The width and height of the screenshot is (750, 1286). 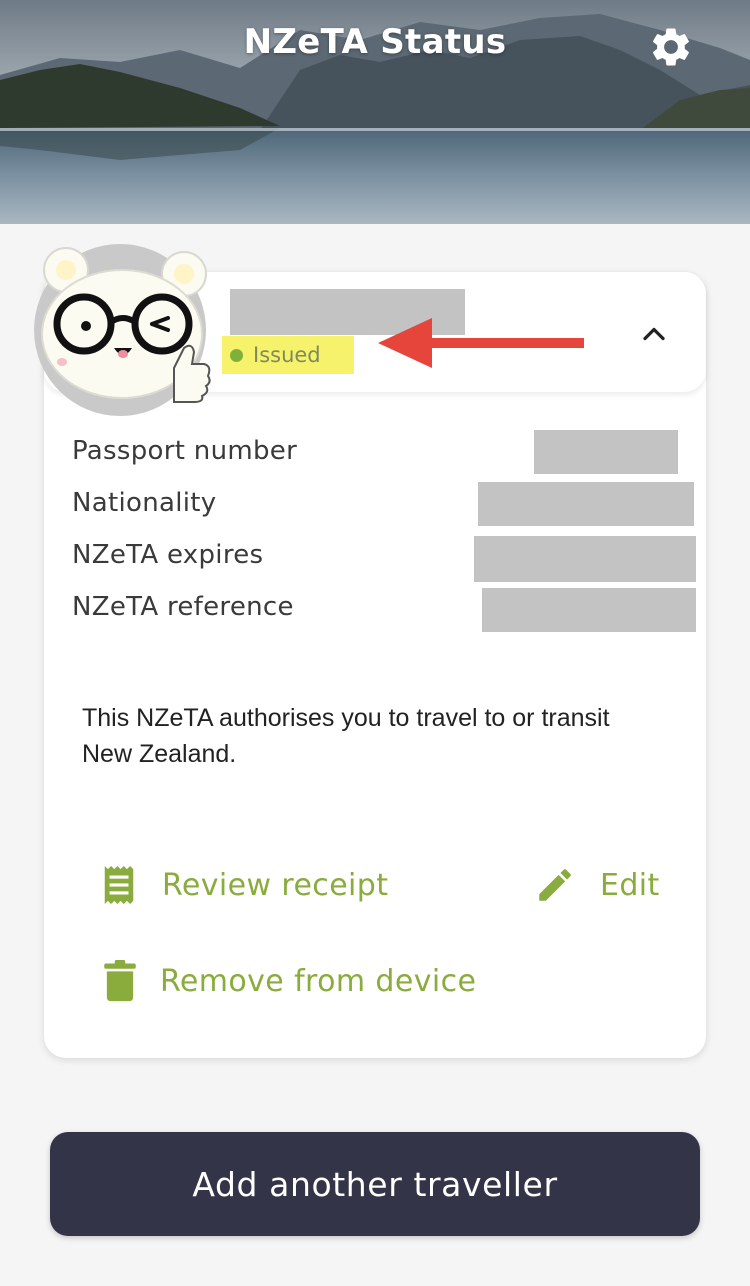 What do you see at coordinates (119, 885) in the screenshot?
I see `receipt-icon` at bounding box center [119, 885].